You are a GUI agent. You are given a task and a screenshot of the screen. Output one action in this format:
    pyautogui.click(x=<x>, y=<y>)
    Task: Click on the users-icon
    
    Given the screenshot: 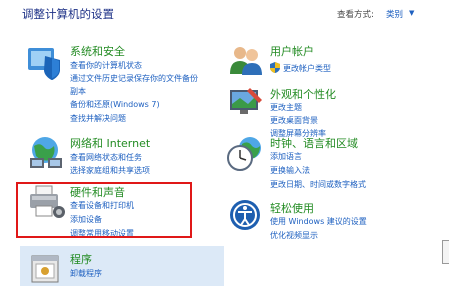 What is the action you would take?
    pyautogui.click(x=246, y=61)
    